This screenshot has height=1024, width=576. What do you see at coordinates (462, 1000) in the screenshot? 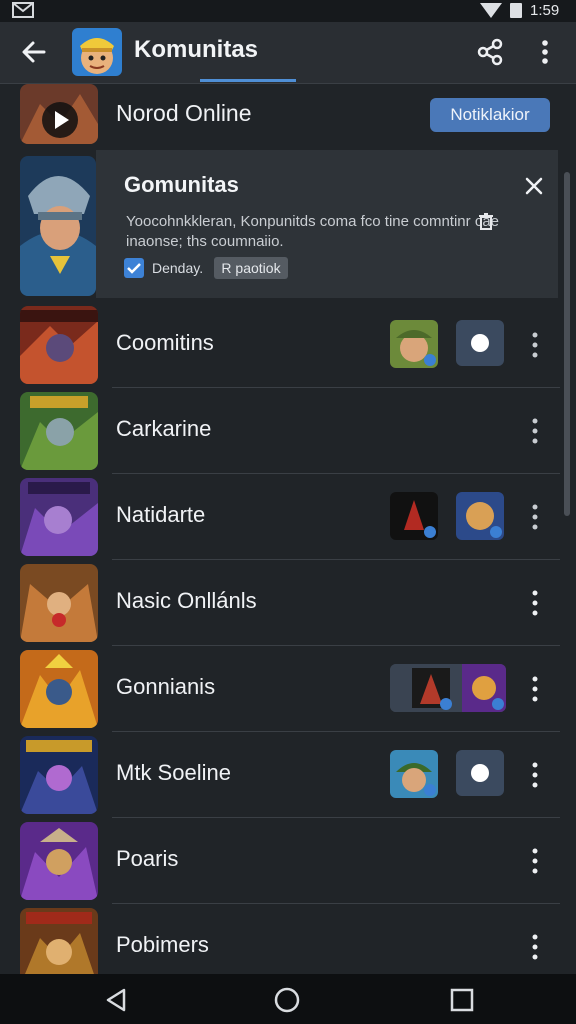
I see `recents-square-icon` at bounding box center [462, 1000].